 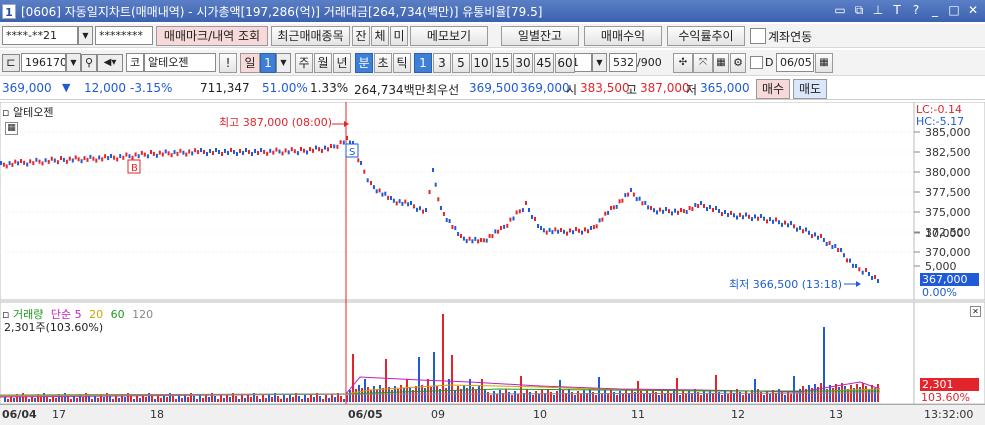 I want to click on tab-executed: 체, so click(x=380, y=36).